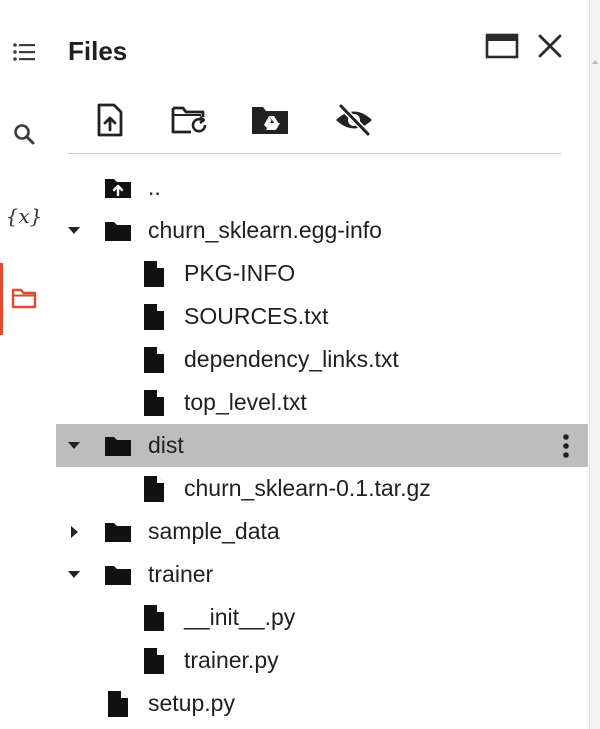 Image resolution: width=600 pixels, height=729 pixels. Describe the element at coordinates (594, 364) in the screenshot. I see `scrollbar` at that location.